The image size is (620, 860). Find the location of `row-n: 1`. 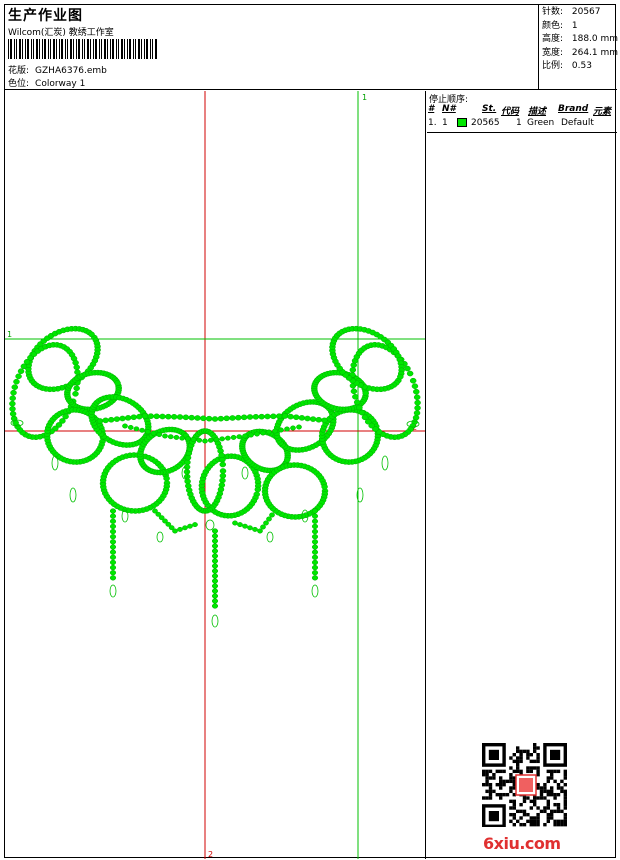

row-n: 1 is located at coordinates (445, 123).